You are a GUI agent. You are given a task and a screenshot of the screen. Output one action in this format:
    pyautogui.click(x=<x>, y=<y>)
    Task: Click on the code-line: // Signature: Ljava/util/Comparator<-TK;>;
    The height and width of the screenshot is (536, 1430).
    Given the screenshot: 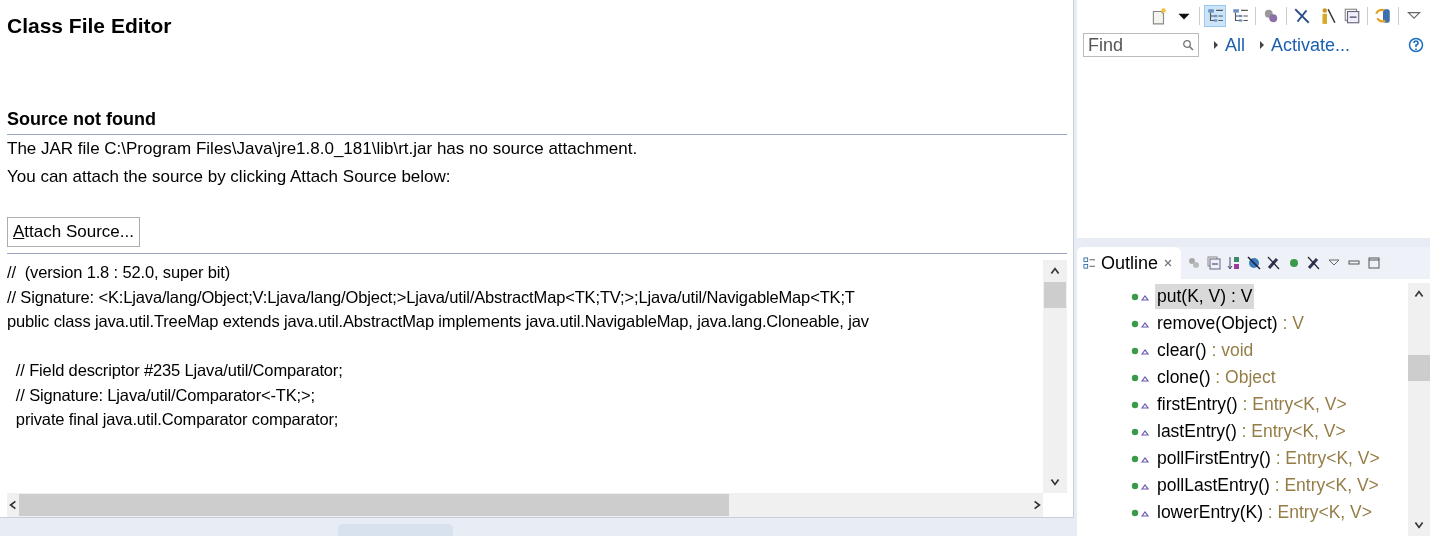 What is the action you would take?
    pyautogui.click(x=165, y=395)
    